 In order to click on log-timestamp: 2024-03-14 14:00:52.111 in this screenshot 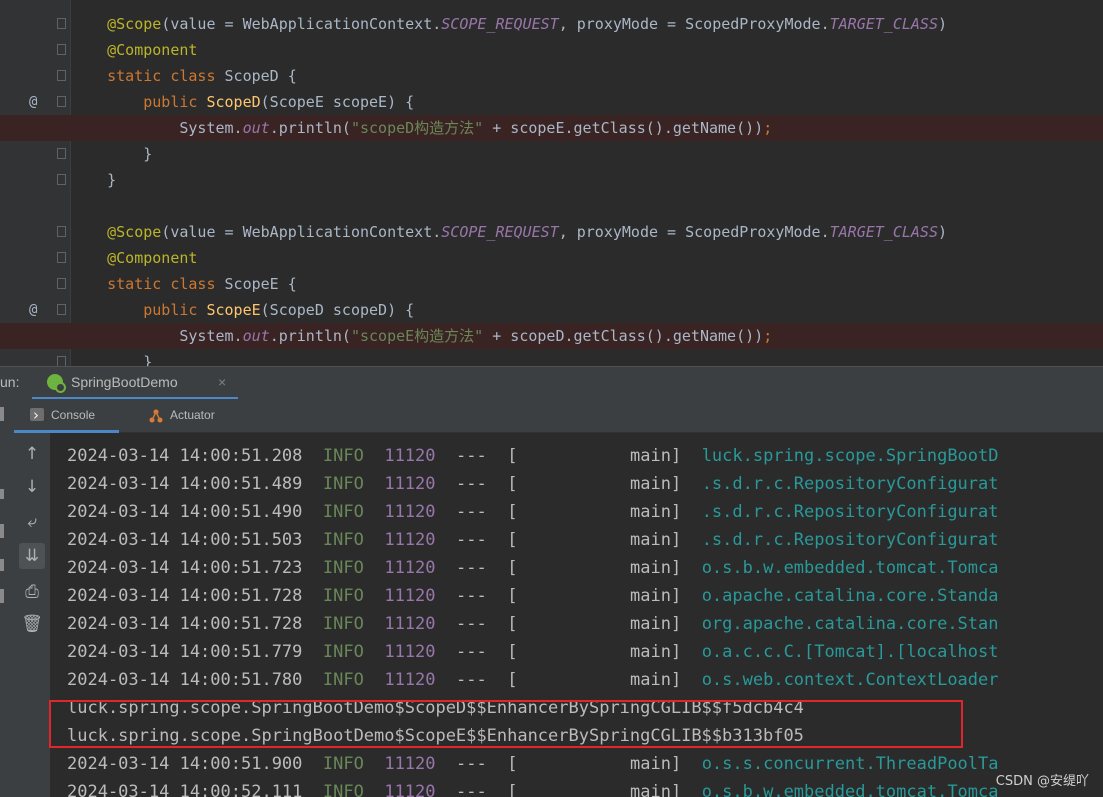, I will do `click(185, 789)`.